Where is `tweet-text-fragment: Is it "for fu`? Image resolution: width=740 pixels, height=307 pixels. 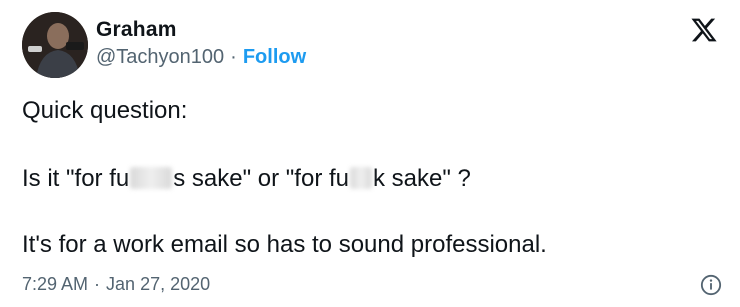
tweet-text-fragment: Is it "for fu is located at coordinates (76, 178).